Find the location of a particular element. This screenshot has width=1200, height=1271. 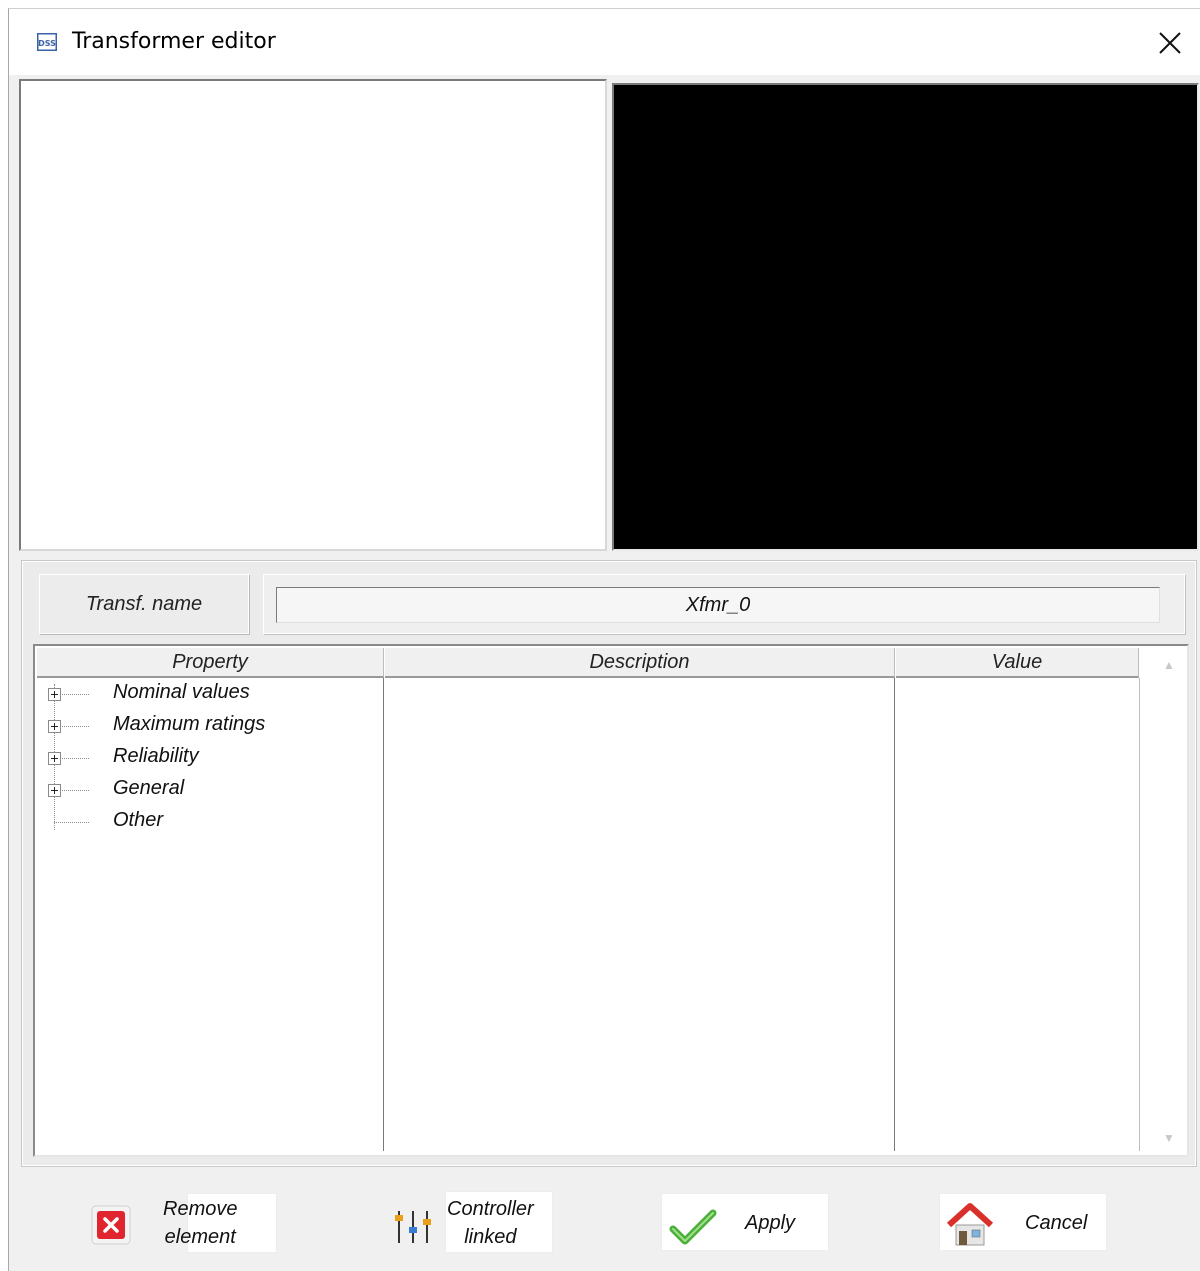

controller-linked-button: Controller linked is located at coordinates (481, 1223).